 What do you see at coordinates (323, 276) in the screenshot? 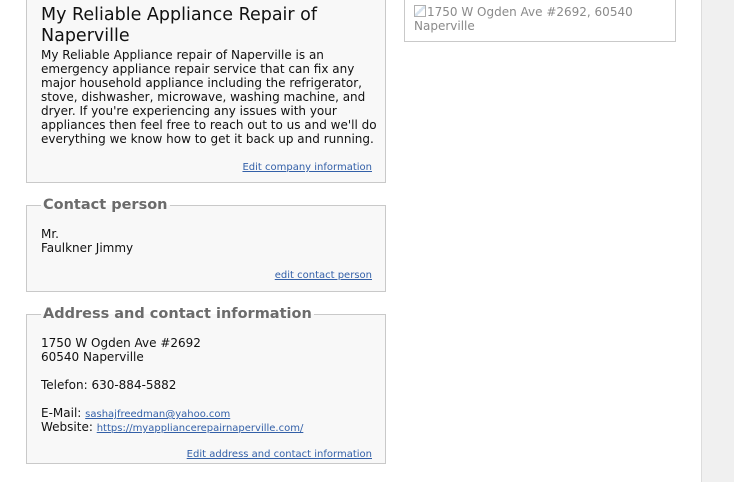
I see `edit-contact-person-link: edit contact person` at bounding box center [323, 276].